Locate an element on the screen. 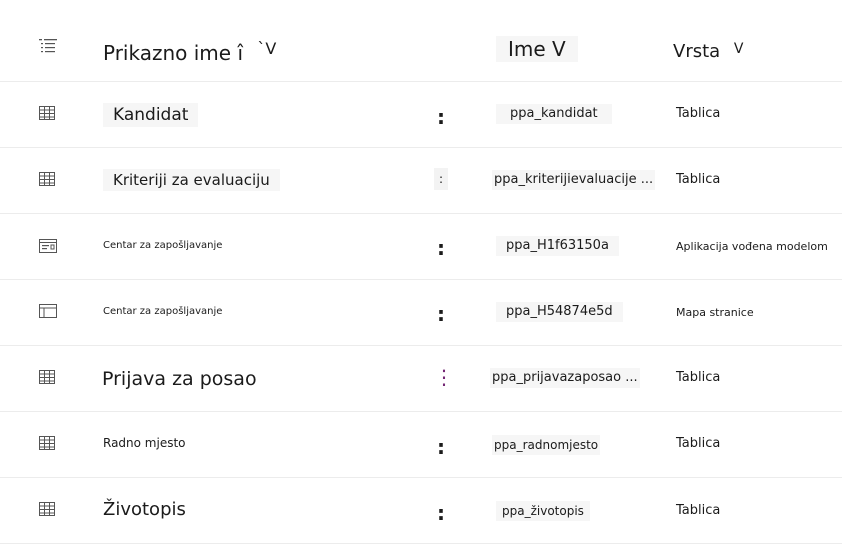 The width and height of the screenshot is (842, 554). table-row: Kandidat : ppa_kandidat Tablica is located at coordinates (421, 115).